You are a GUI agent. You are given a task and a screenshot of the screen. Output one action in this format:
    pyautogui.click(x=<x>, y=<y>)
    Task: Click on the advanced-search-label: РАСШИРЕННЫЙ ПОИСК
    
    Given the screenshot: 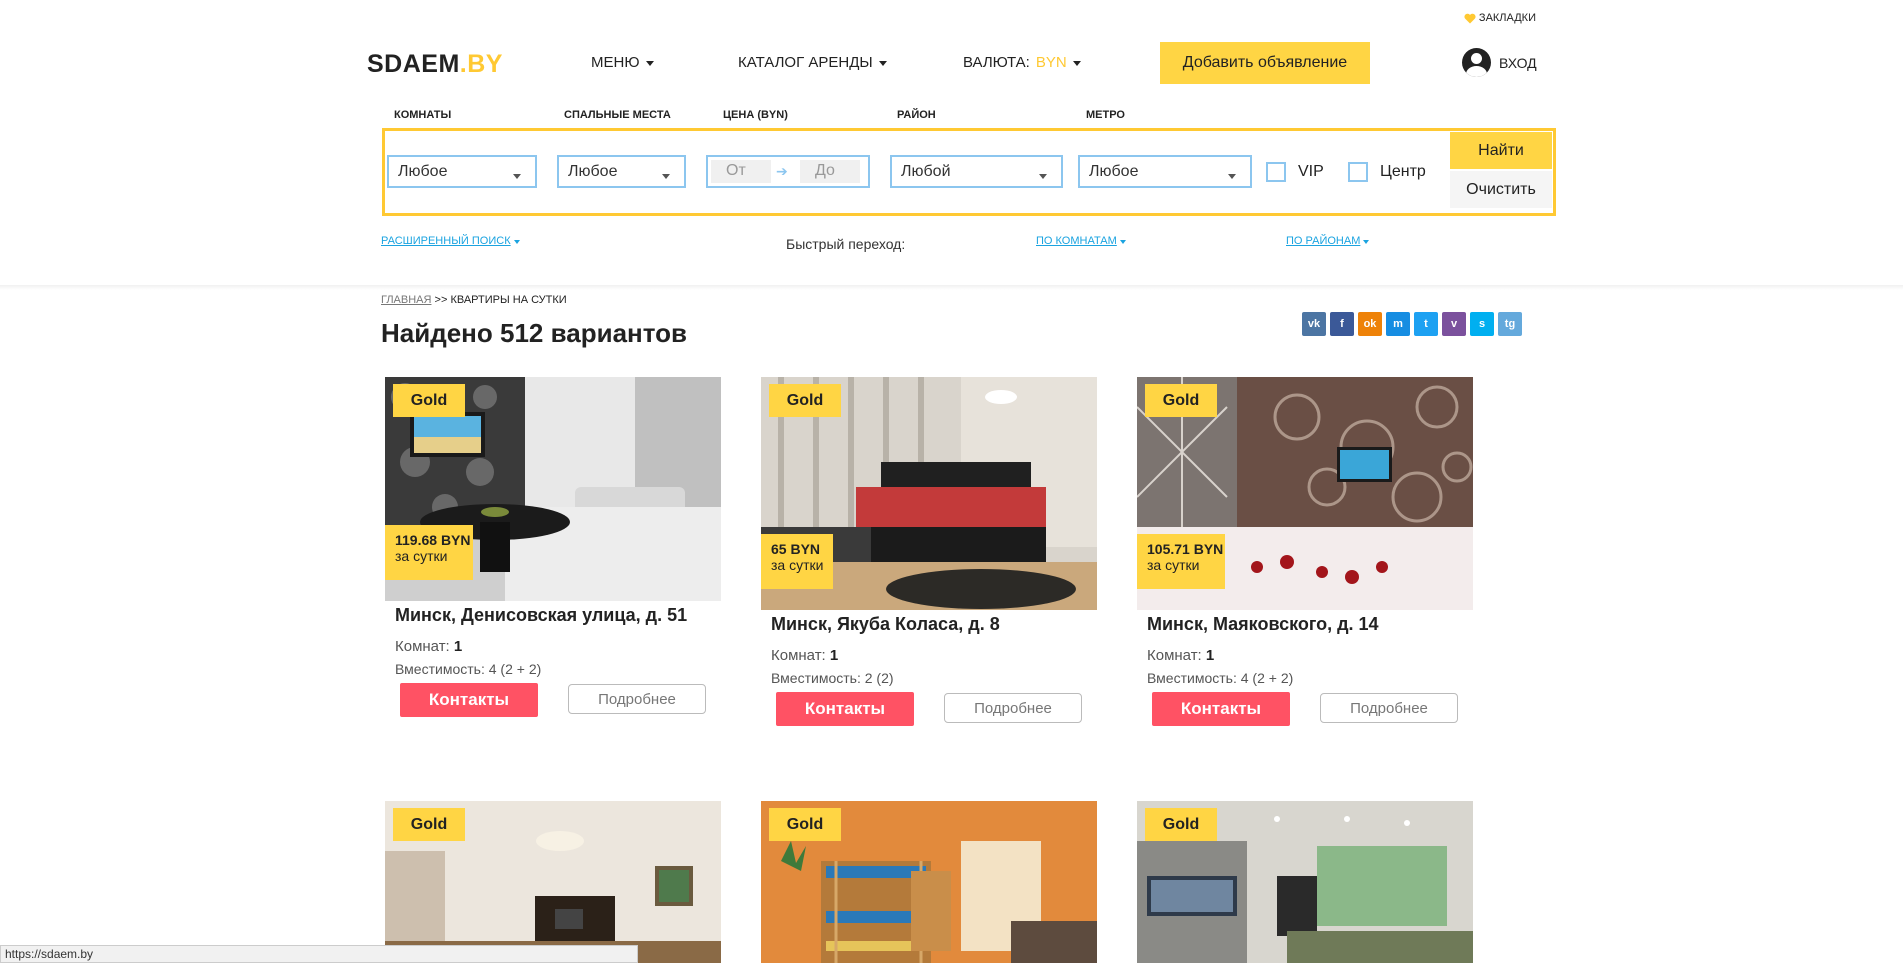 What is the action you would take?
    pyautogui.click(x=446, y=241)
    